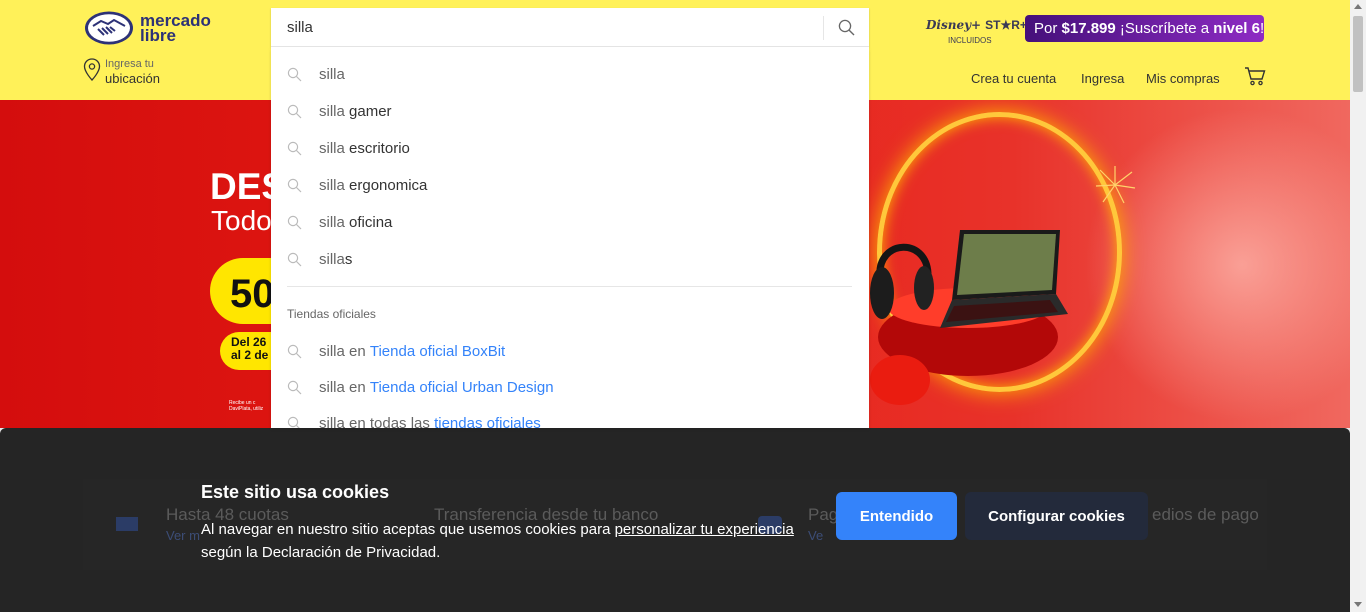  Describe the element at coordinates (1115, 185) in the screenshot. I see `firework-sparks-icon` at that location.